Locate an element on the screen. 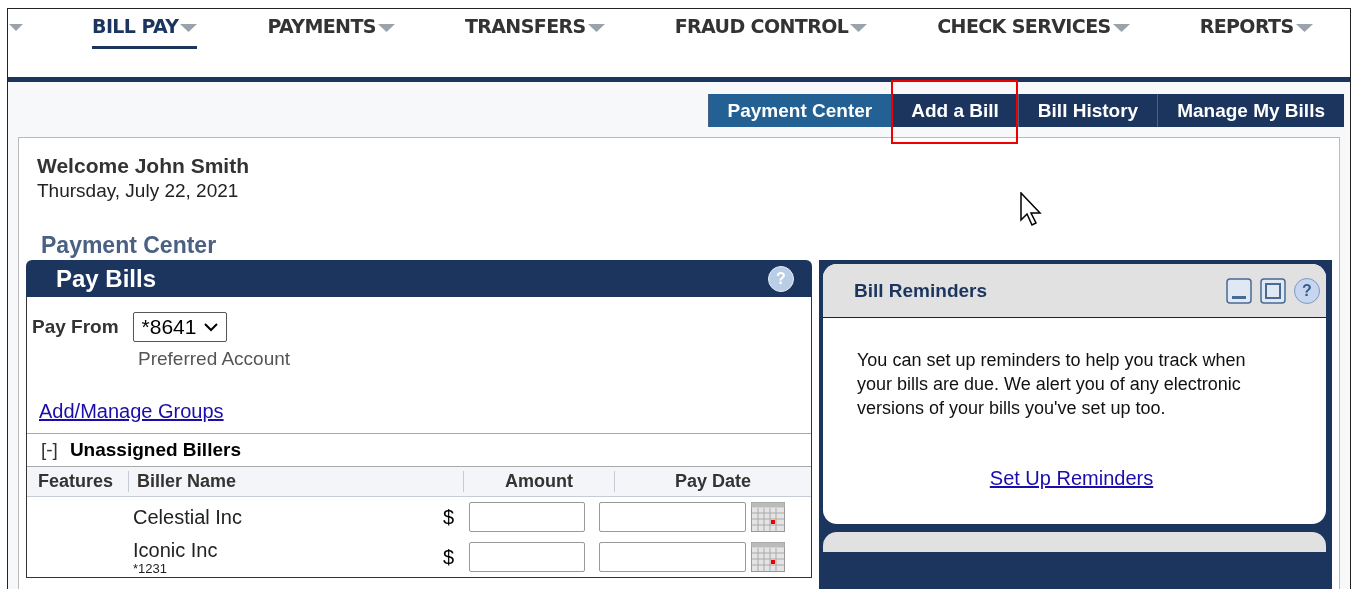 The image size is (1356, 589). set-up-reminders-link: Set Up Reminders is located at coordinates (1071, 478).